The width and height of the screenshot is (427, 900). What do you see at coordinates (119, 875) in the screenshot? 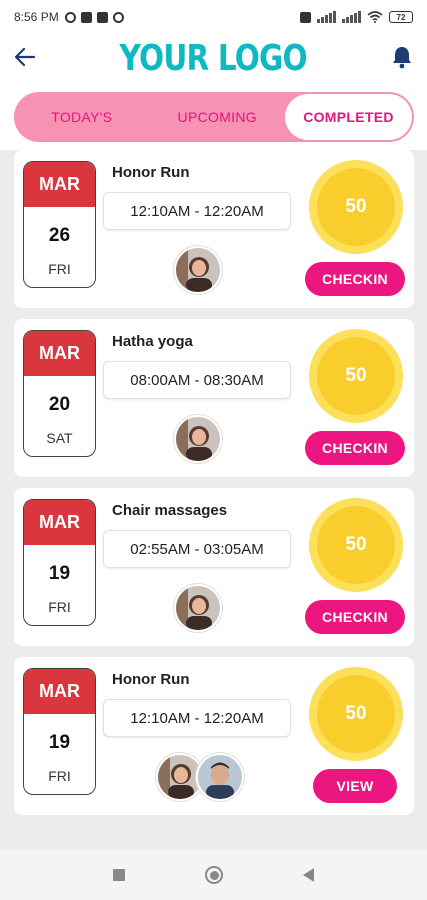
I see `recents-icon` at bounding box center [119, 875].